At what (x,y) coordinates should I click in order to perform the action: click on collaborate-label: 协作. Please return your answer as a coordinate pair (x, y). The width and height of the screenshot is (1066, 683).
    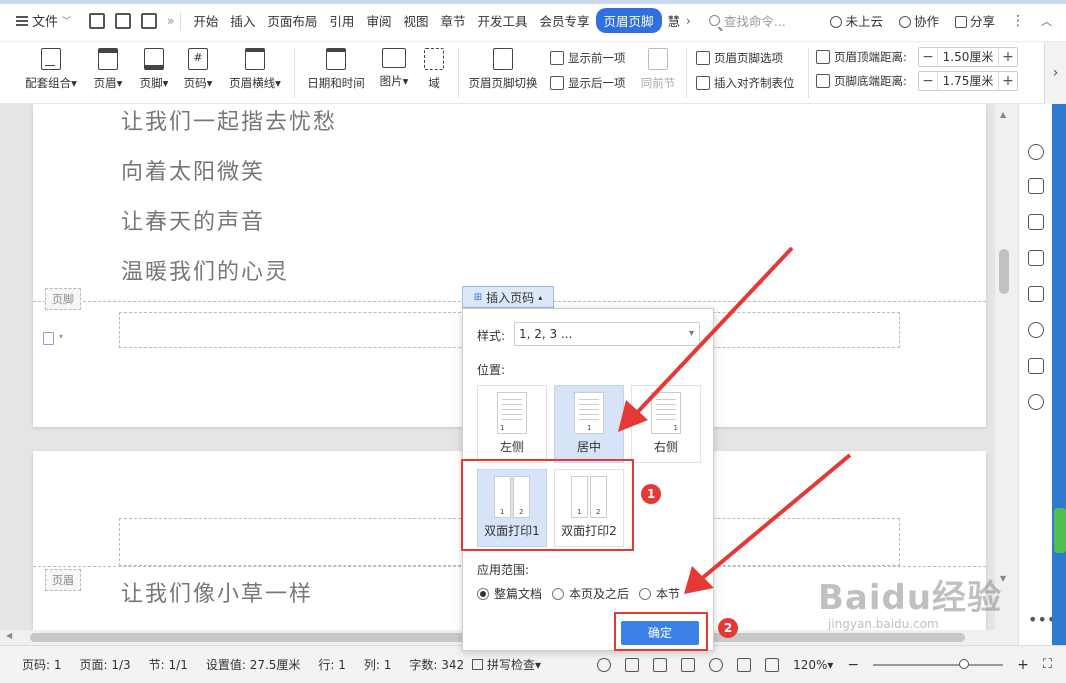
    Looking at the image, I should click on (926, 21).